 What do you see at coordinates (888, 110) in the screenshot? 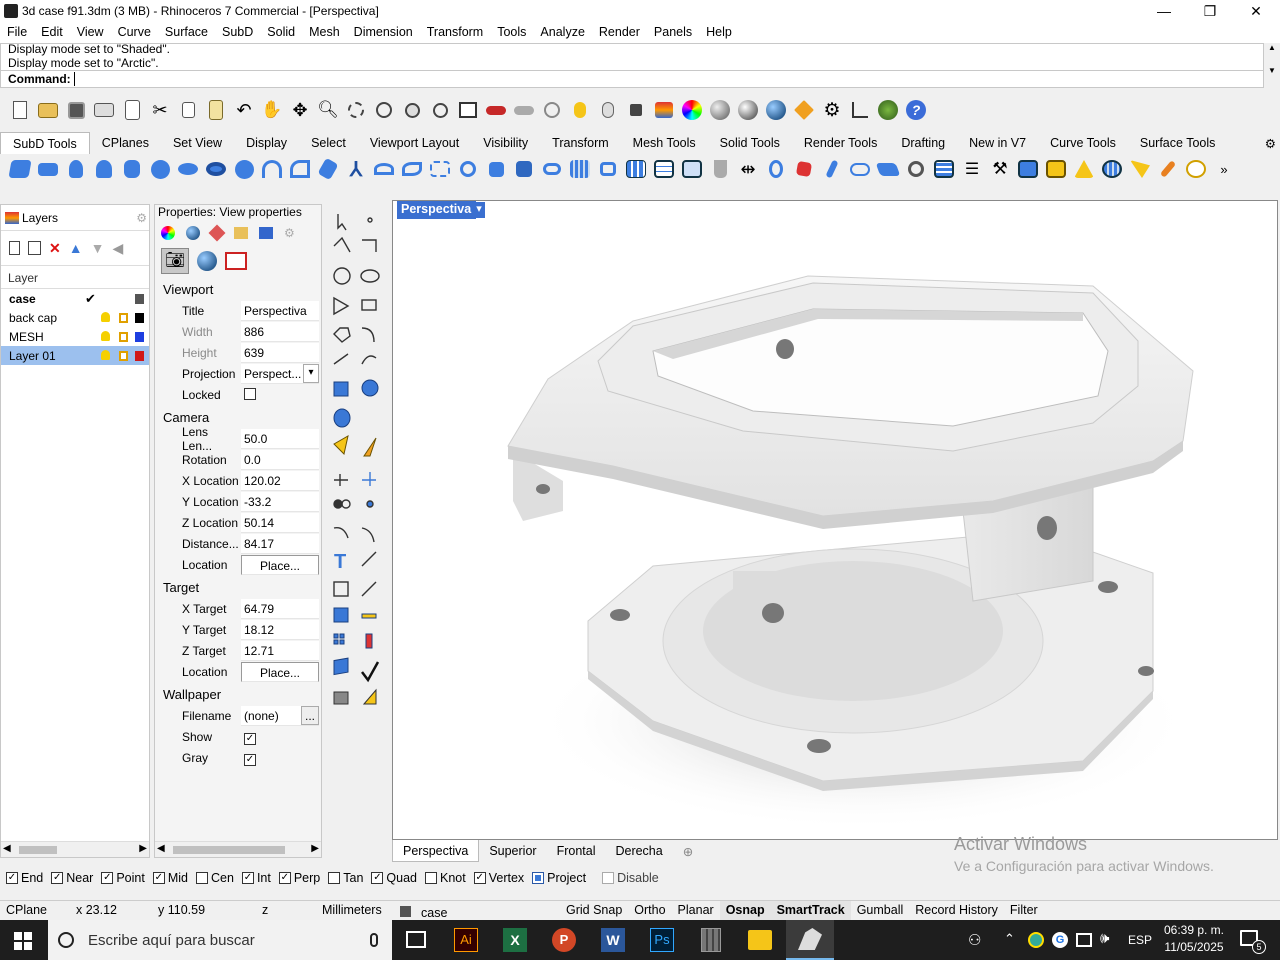
I see `grasshopper-icon` at bounding box center [888, 110].